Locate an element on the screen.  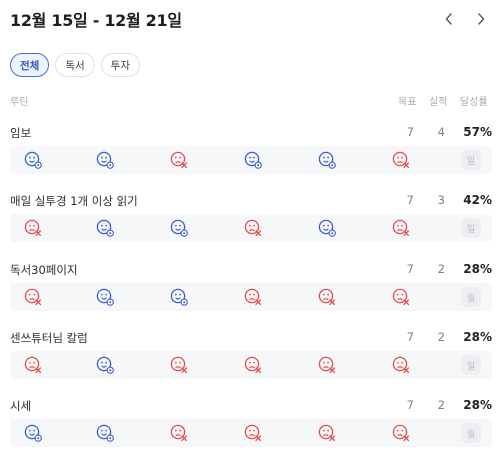
col-routine: 루틴 is located at coordinates (19, 102).